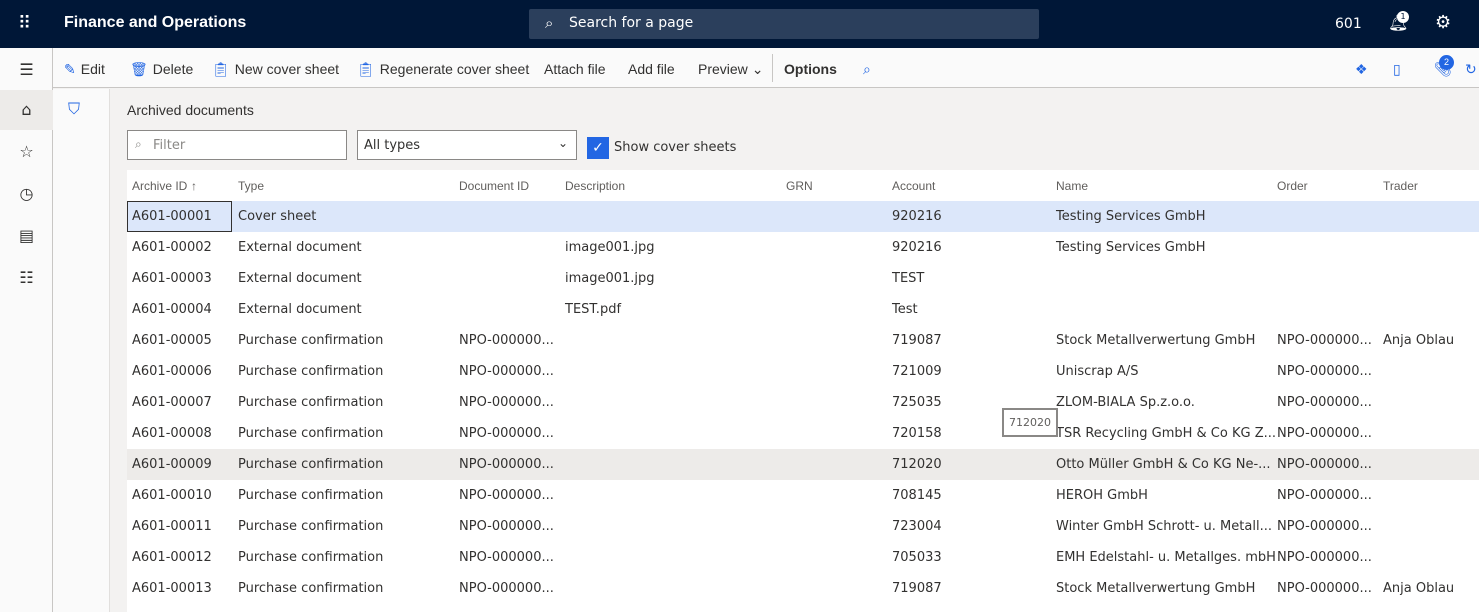 This screenshot has height=612, width=1479. What do you see at coordinates (467, 145) in the screenshot?
I see `type-select: All types ⌄` at bounding box center [467, 145].